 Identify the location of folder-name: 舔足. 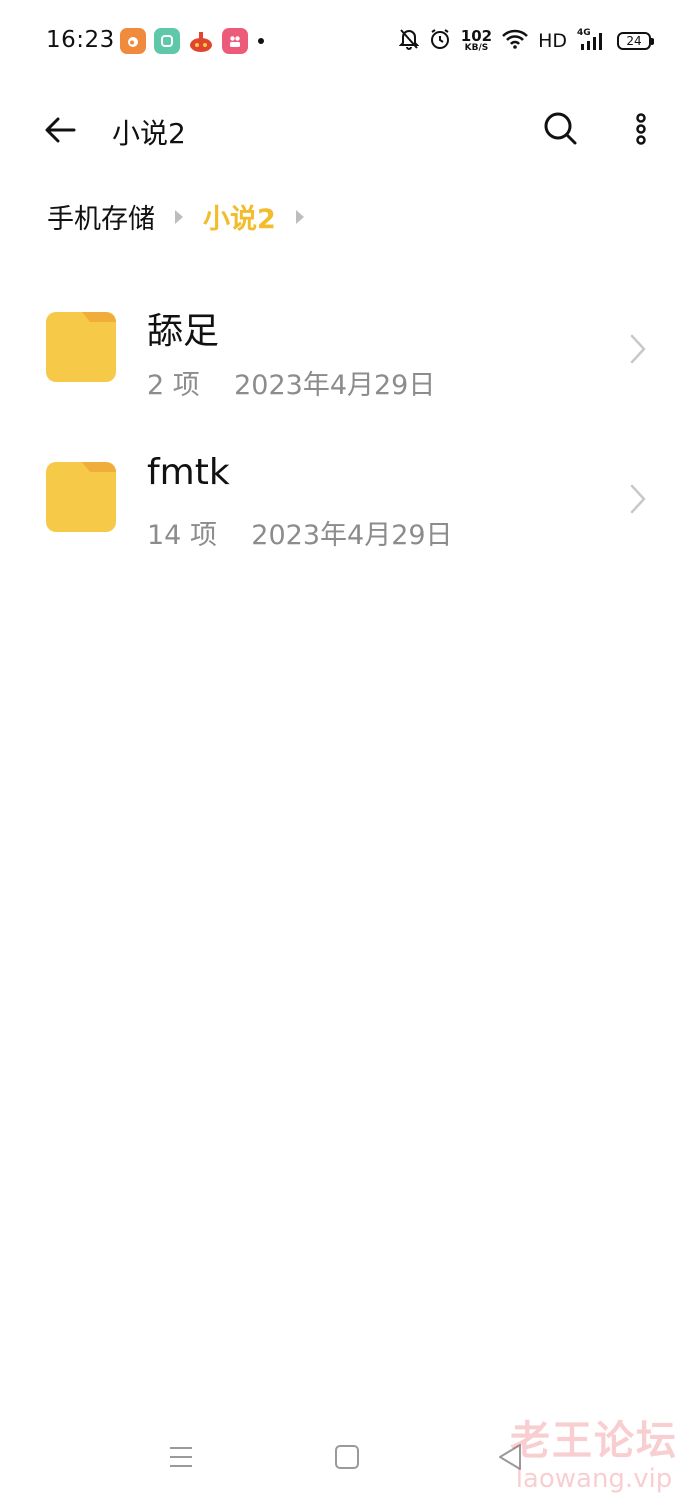
(183, 331).